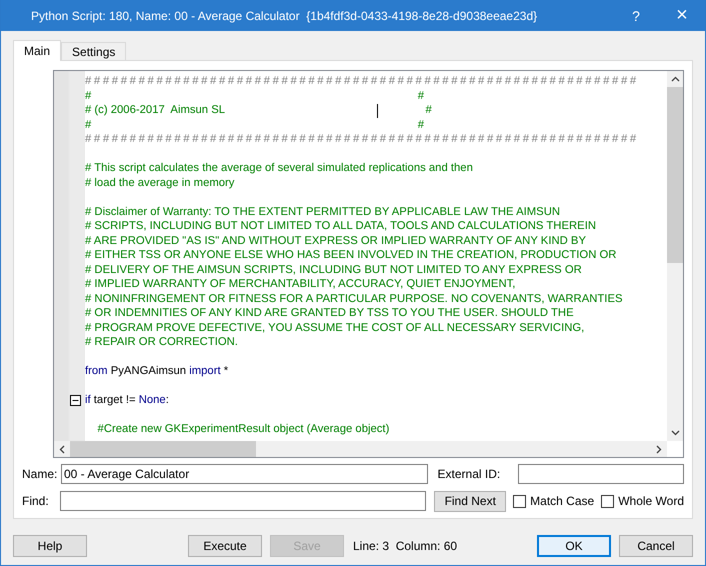  I want to click on horizontal-scrollbar, so click(360, 449).